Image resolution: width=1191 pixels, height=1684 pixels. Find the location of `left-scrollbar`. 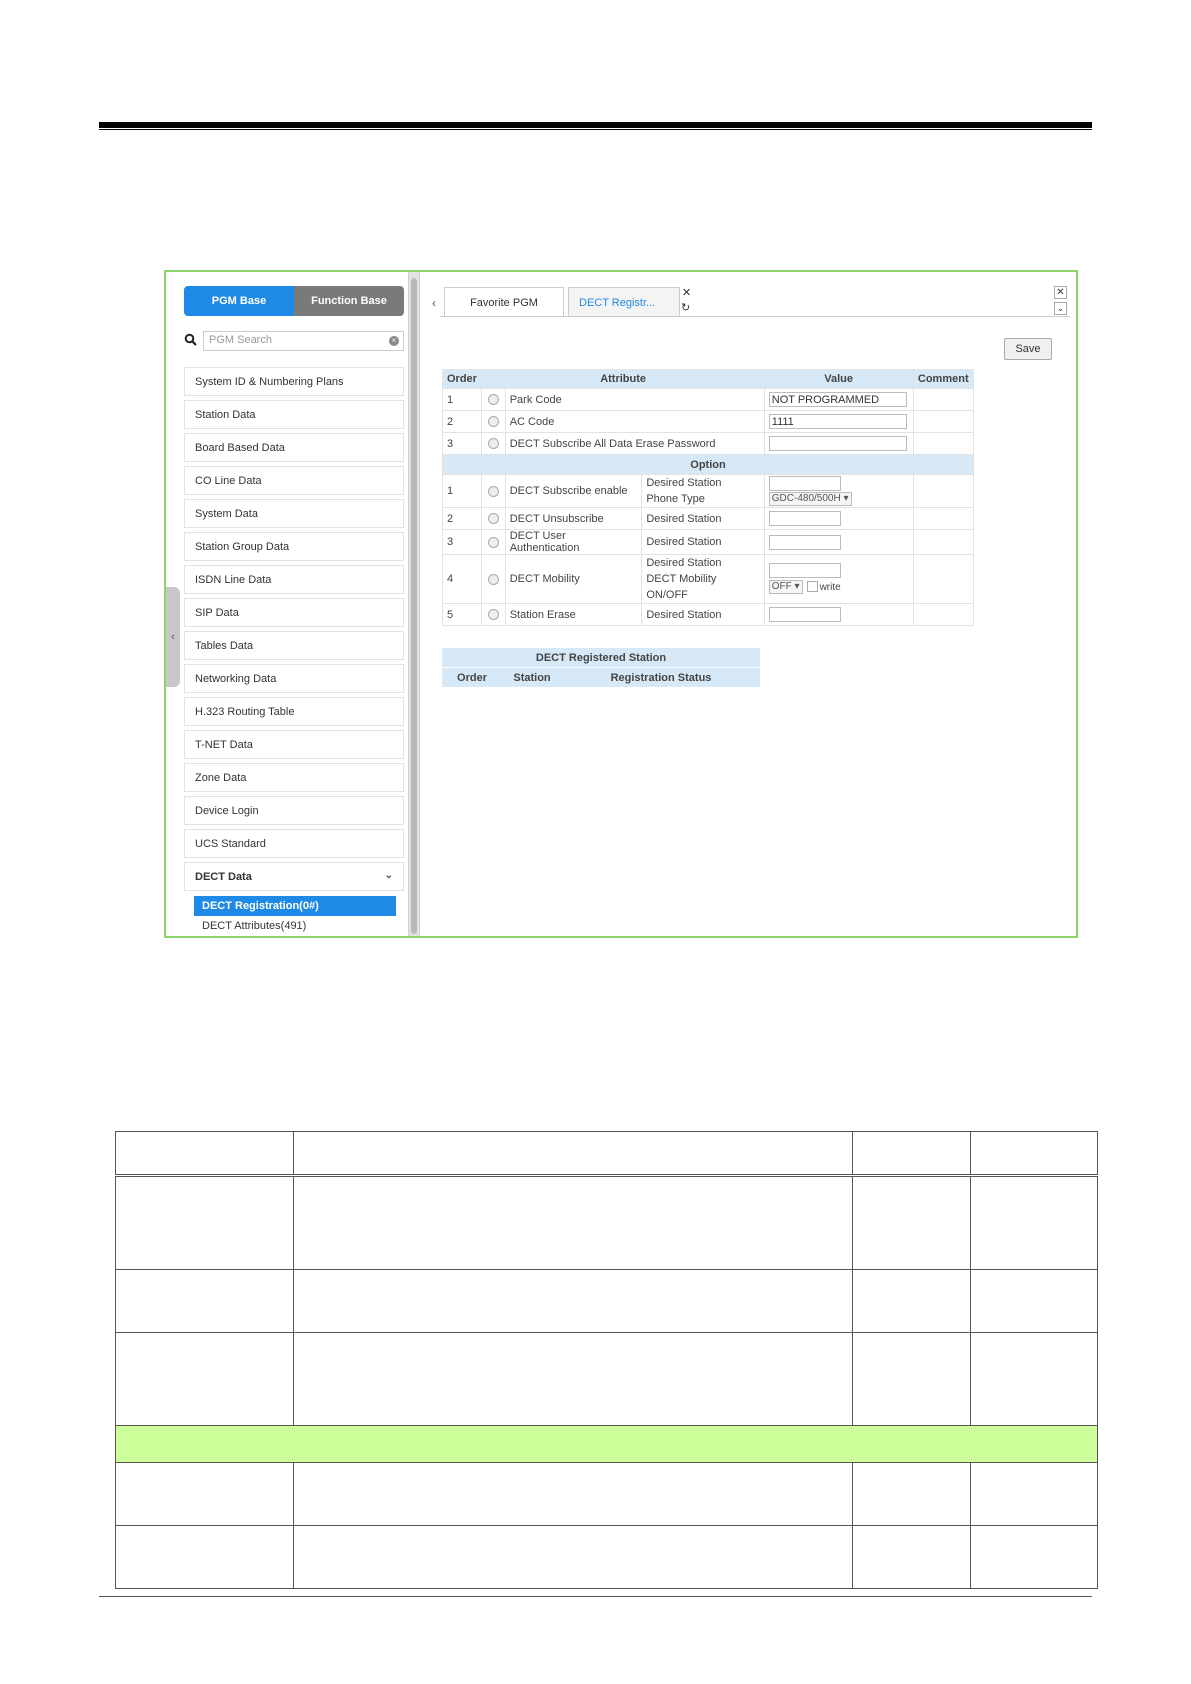

left-scrollbar is located at coordinates (414, 604).